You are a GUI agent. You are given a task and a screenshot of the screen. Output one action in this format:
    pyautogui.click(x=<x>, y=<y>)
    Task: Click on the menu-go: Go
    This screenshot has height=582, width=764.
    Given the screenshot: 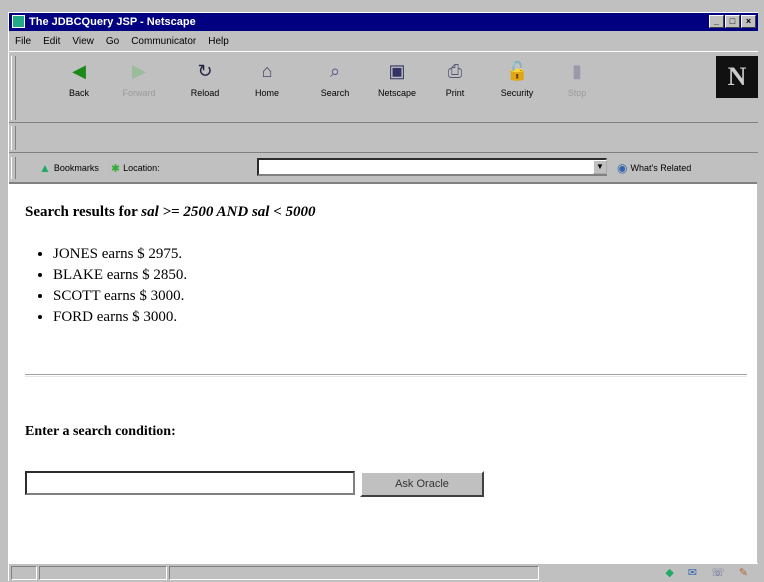 What is the action you would take?
    pyautogui.click(x=112, y=41)
    